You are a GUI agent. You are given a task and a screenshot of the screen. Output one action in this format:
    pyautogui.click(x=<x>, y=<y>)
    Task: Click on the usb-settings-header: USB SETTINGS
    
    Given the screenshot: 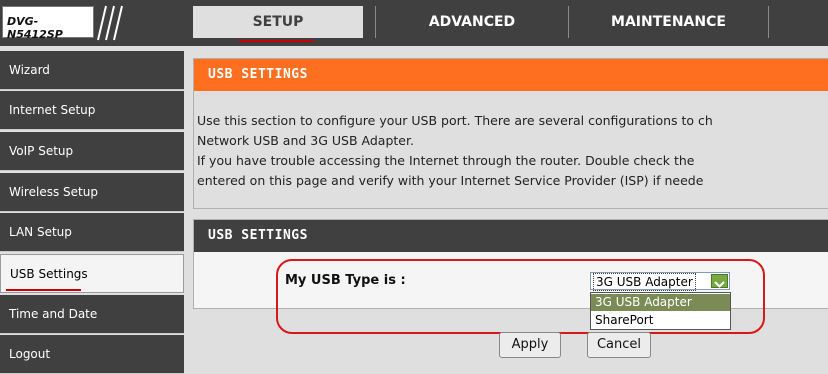 What is the action you would take?
    pyautogui.click(x=511, y=236)
    